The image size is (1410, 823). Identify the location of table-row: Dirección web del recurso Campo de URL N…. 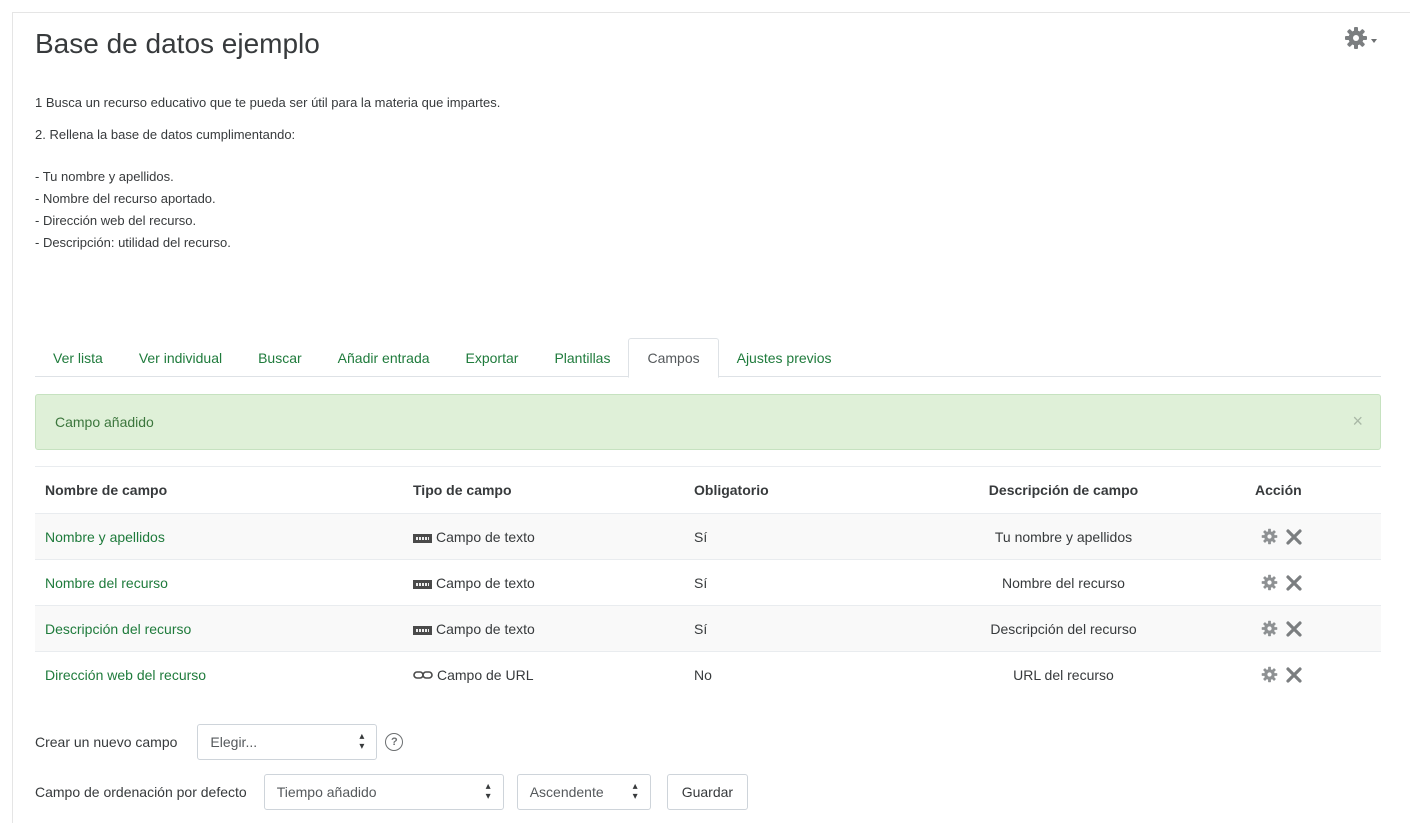
(708, 674).